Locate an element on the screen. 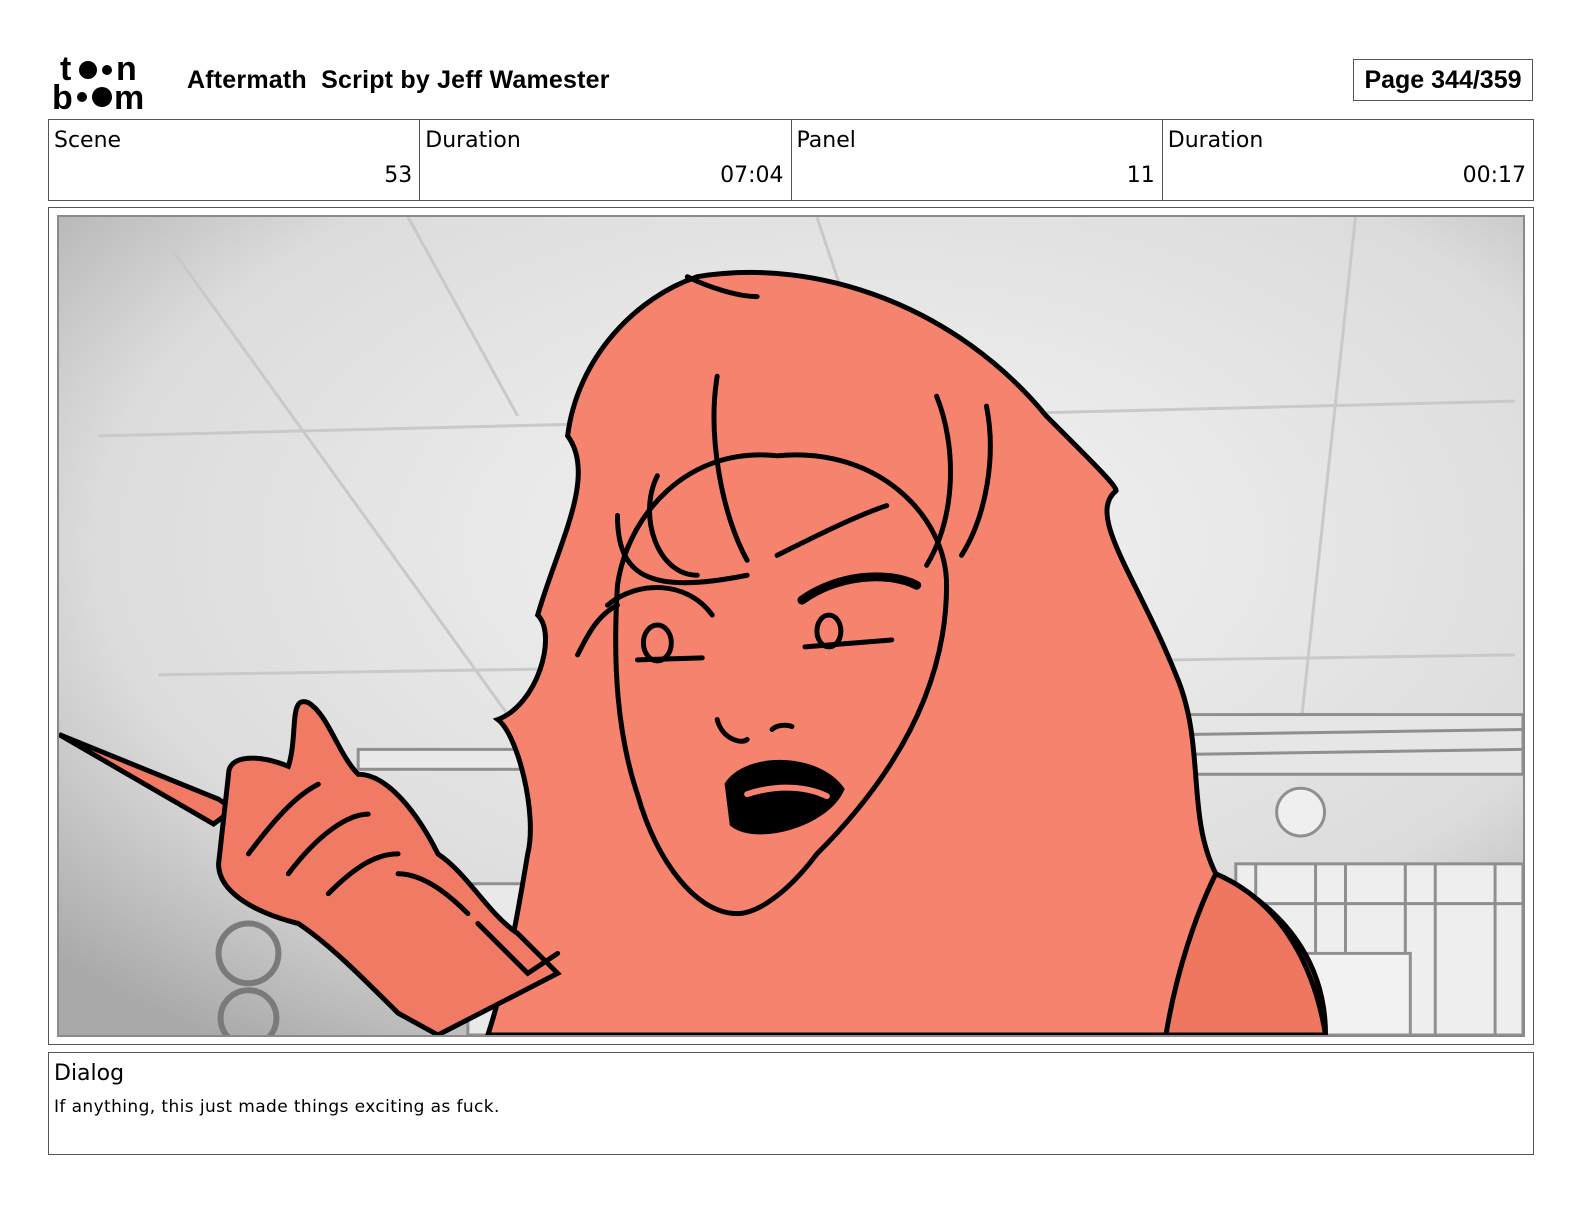 Image resolution: width=1584 pixels, height=1224 pixels. page-number: Page 344/359 is located at coordinates (1443, 80).